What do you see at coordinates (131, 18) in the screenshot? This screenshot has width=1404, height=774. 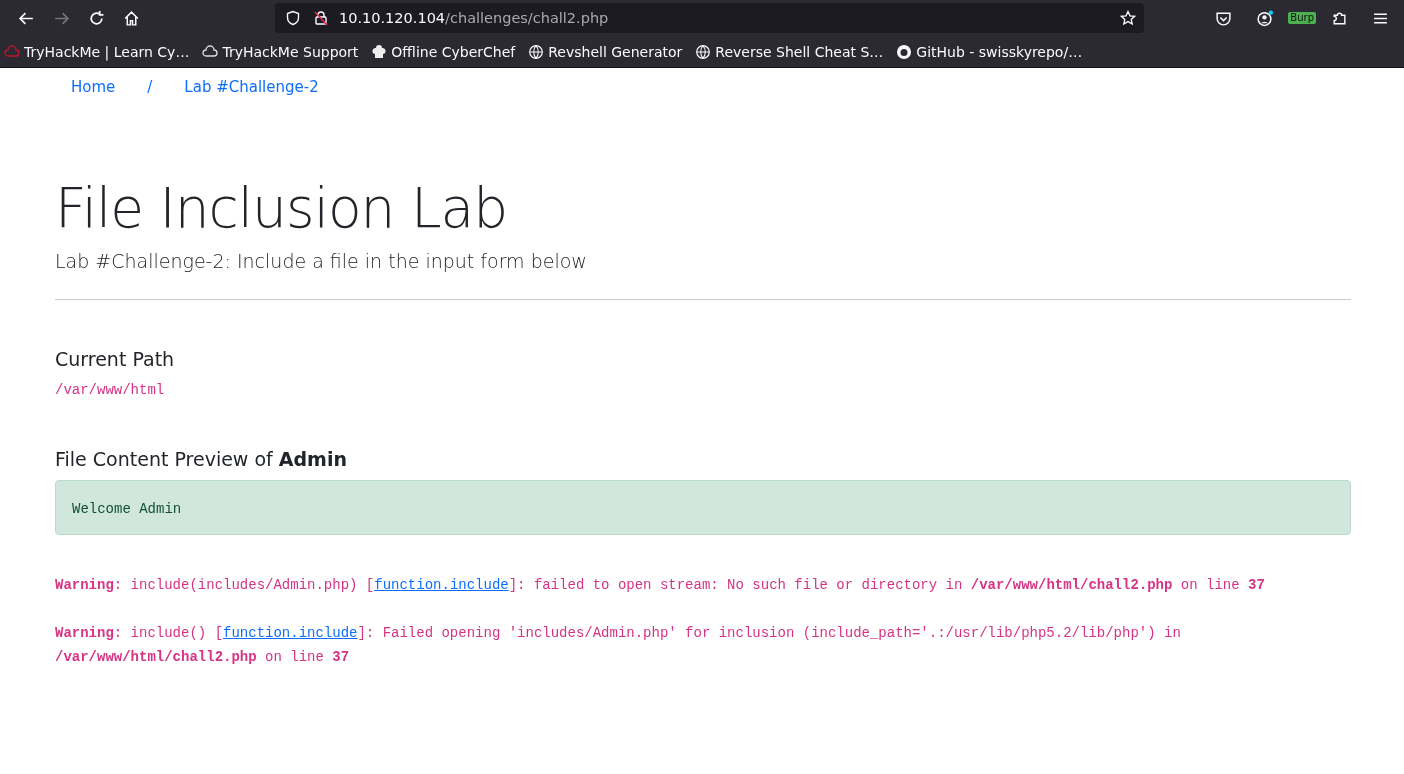 I see `home-icon` at bounding box center [131, 18].